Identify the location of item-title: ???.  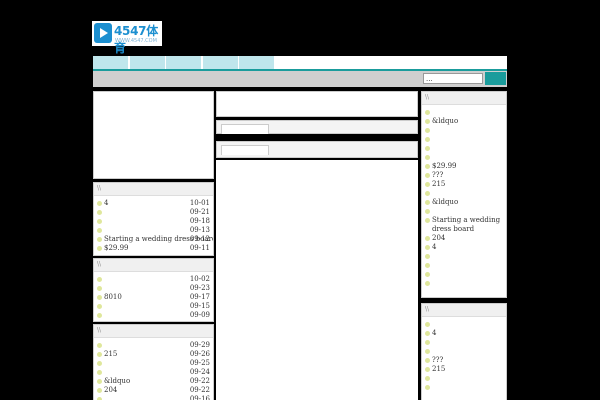
(438, 360).